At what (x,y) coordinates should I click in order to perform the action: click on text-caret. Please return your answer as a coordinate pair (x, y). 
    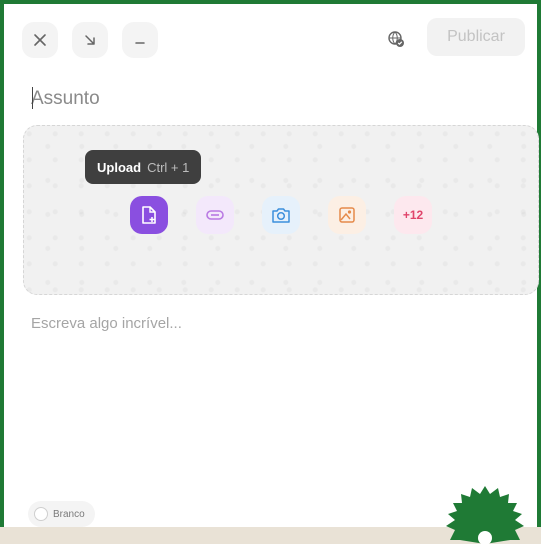
    Looking at the image, I should click on (32, 98).